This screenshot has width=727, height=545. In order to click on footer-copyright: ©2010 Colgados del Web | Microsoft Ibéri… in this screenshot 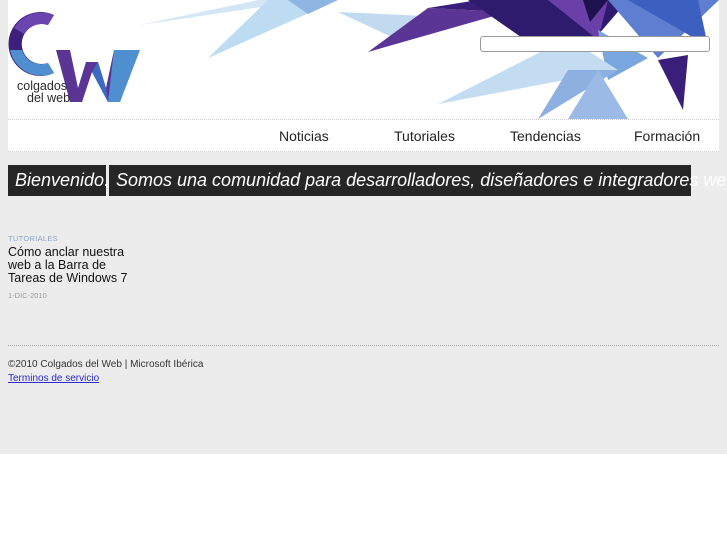, I will do `click(106, 364)`.